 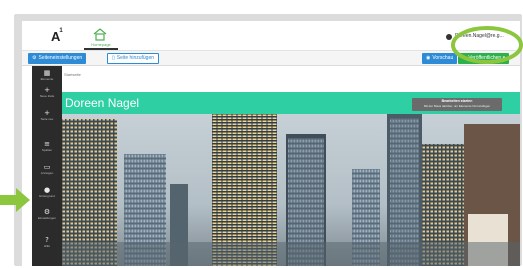 I want to click on highlight-ellipse, so click(x=487, y=45).